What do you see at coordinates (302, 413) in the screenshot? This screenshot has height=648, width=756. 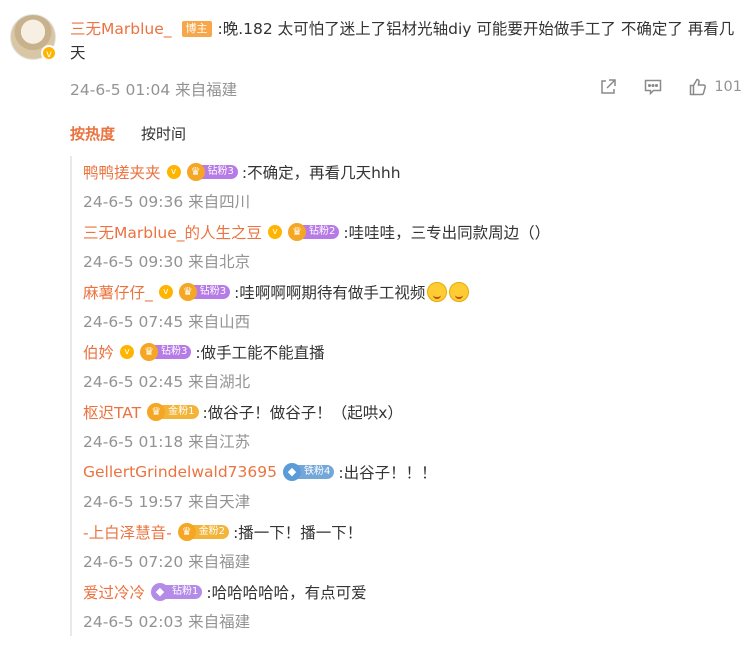 I see `reply-text: :做谷子！做谷子！（起哄x）` at bounding box center [302, 413].